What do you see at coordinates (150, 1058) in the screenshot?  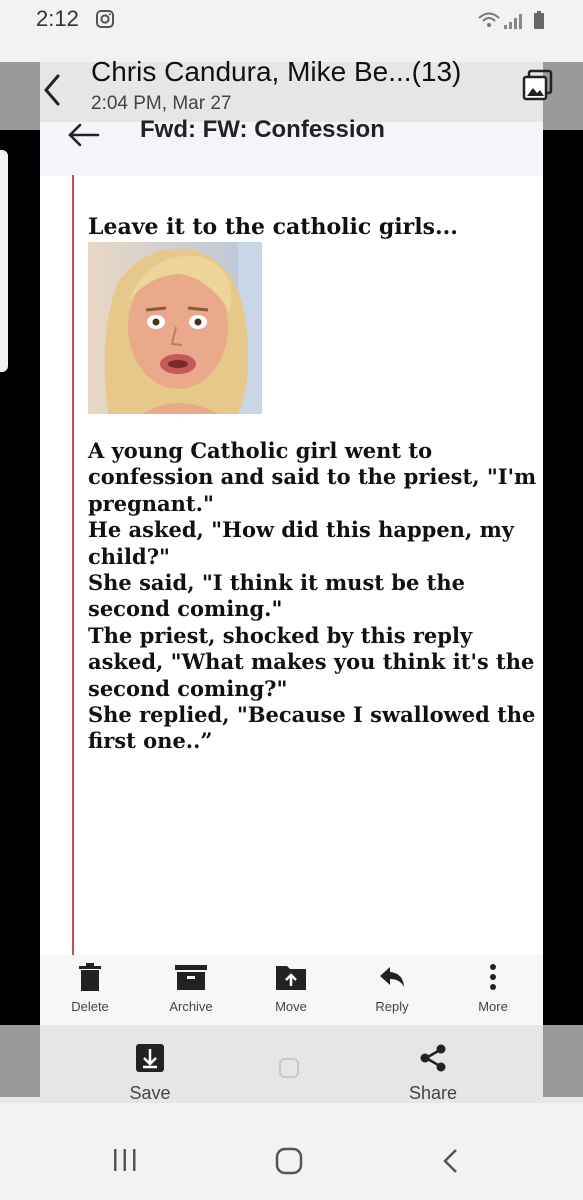 I see `download-icon` at bounding box center [150, 1058].